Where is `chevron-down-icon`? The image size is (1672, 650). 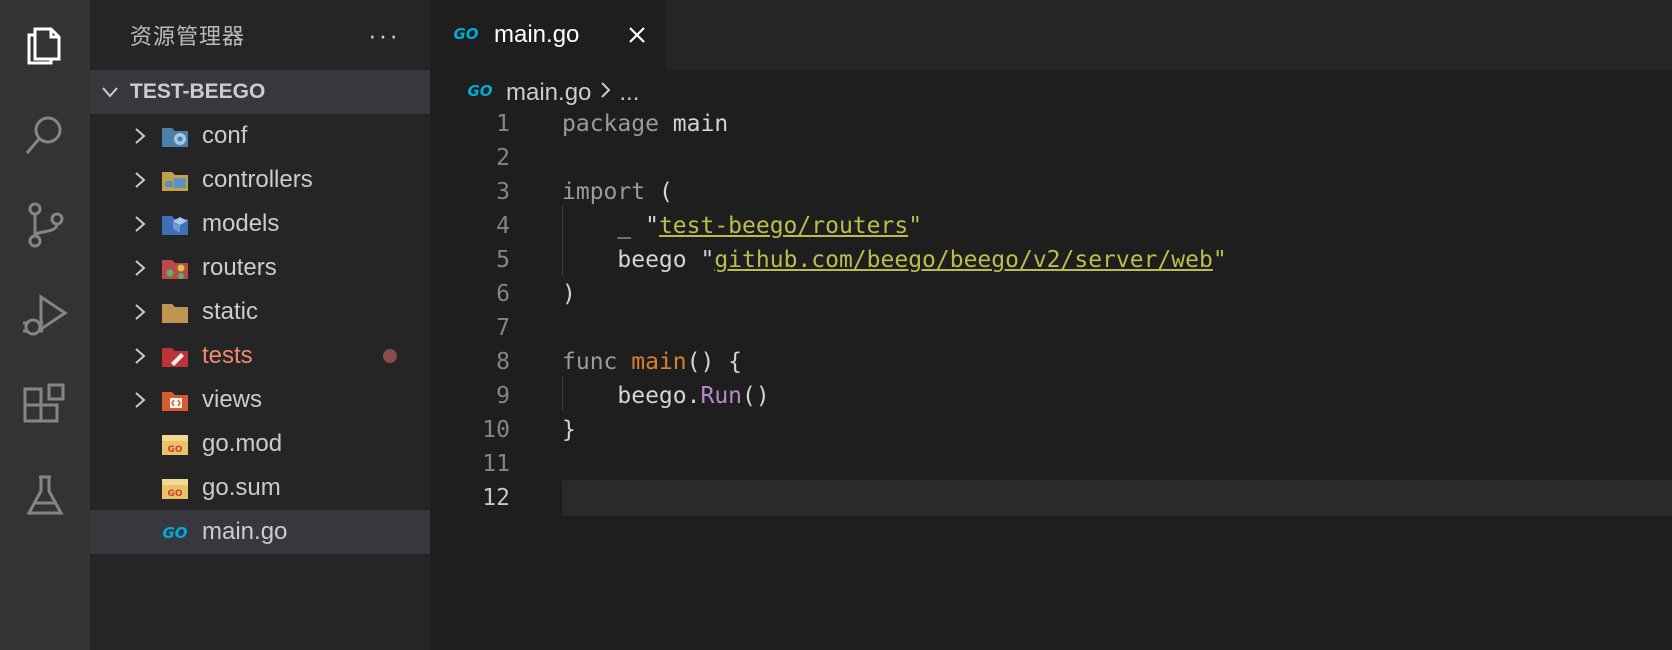
chevron-down-icon is located at coordinates (110, 92).